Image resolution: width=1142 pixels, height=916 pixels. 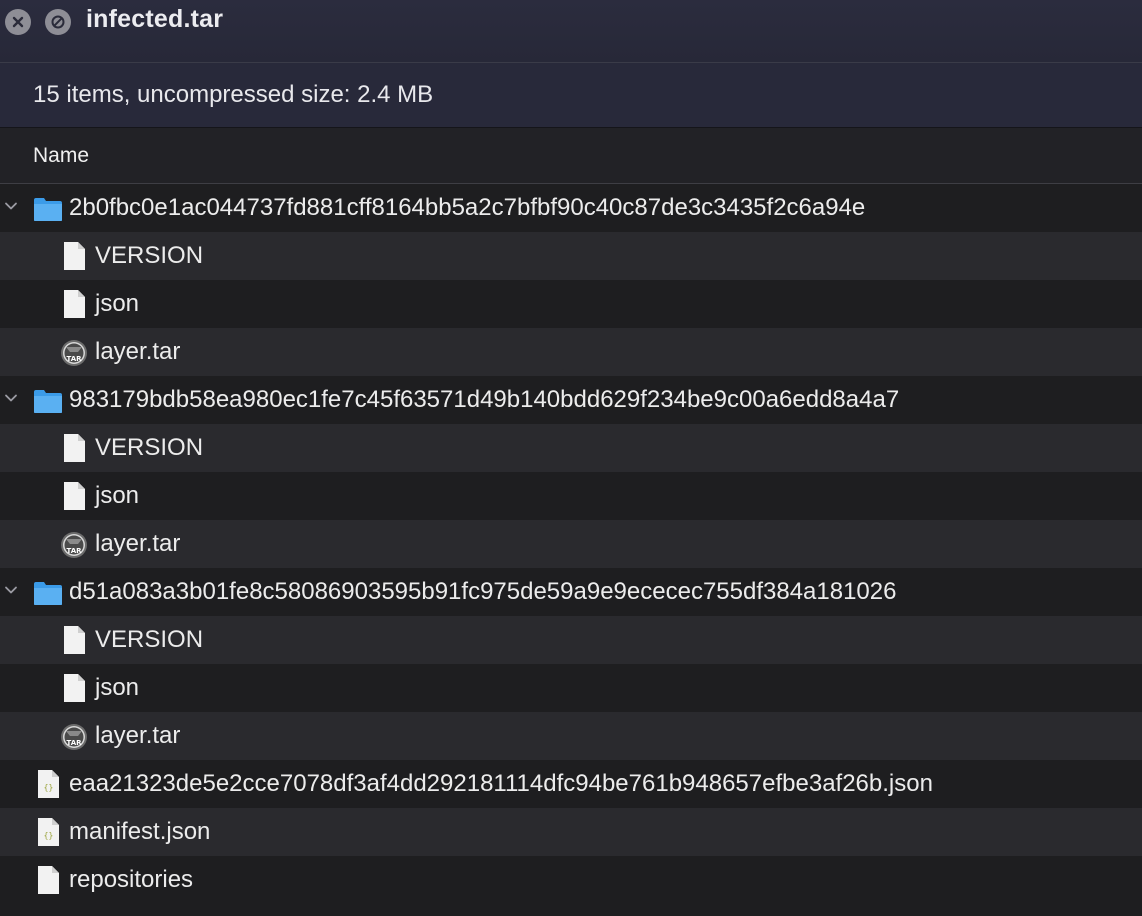 What do you see at coordinates (233, 94) in the screenshot?
I see `summary-text: 15 items, uncompressed size: 2.4 MB` at bounding box center [233, 94].